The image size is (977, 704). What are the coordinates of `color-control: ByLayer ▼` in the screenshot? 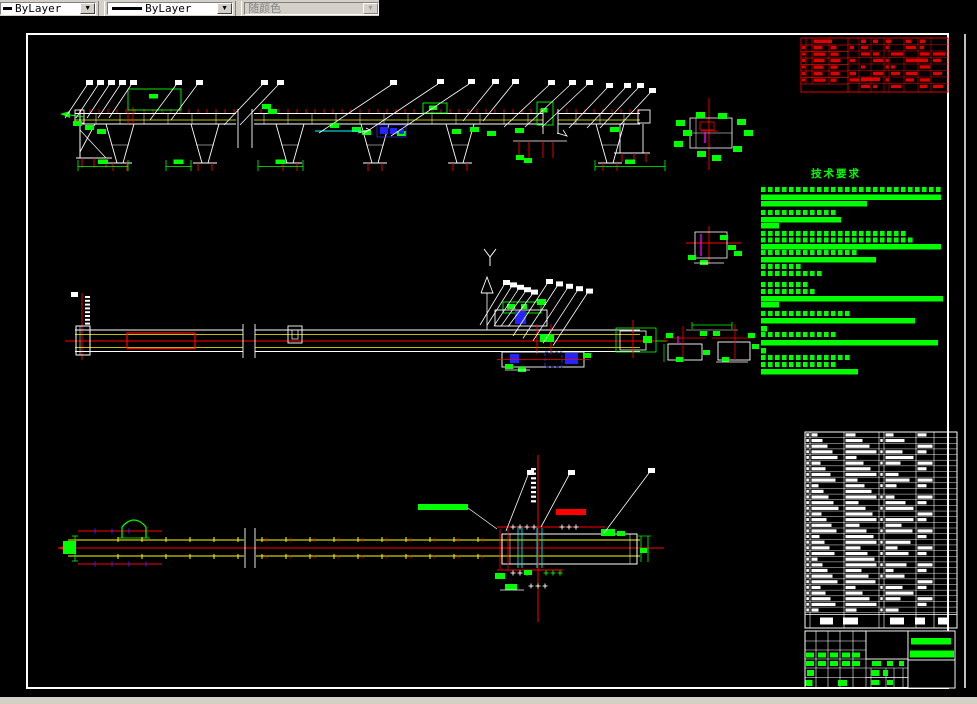 It's located at (48, 8).